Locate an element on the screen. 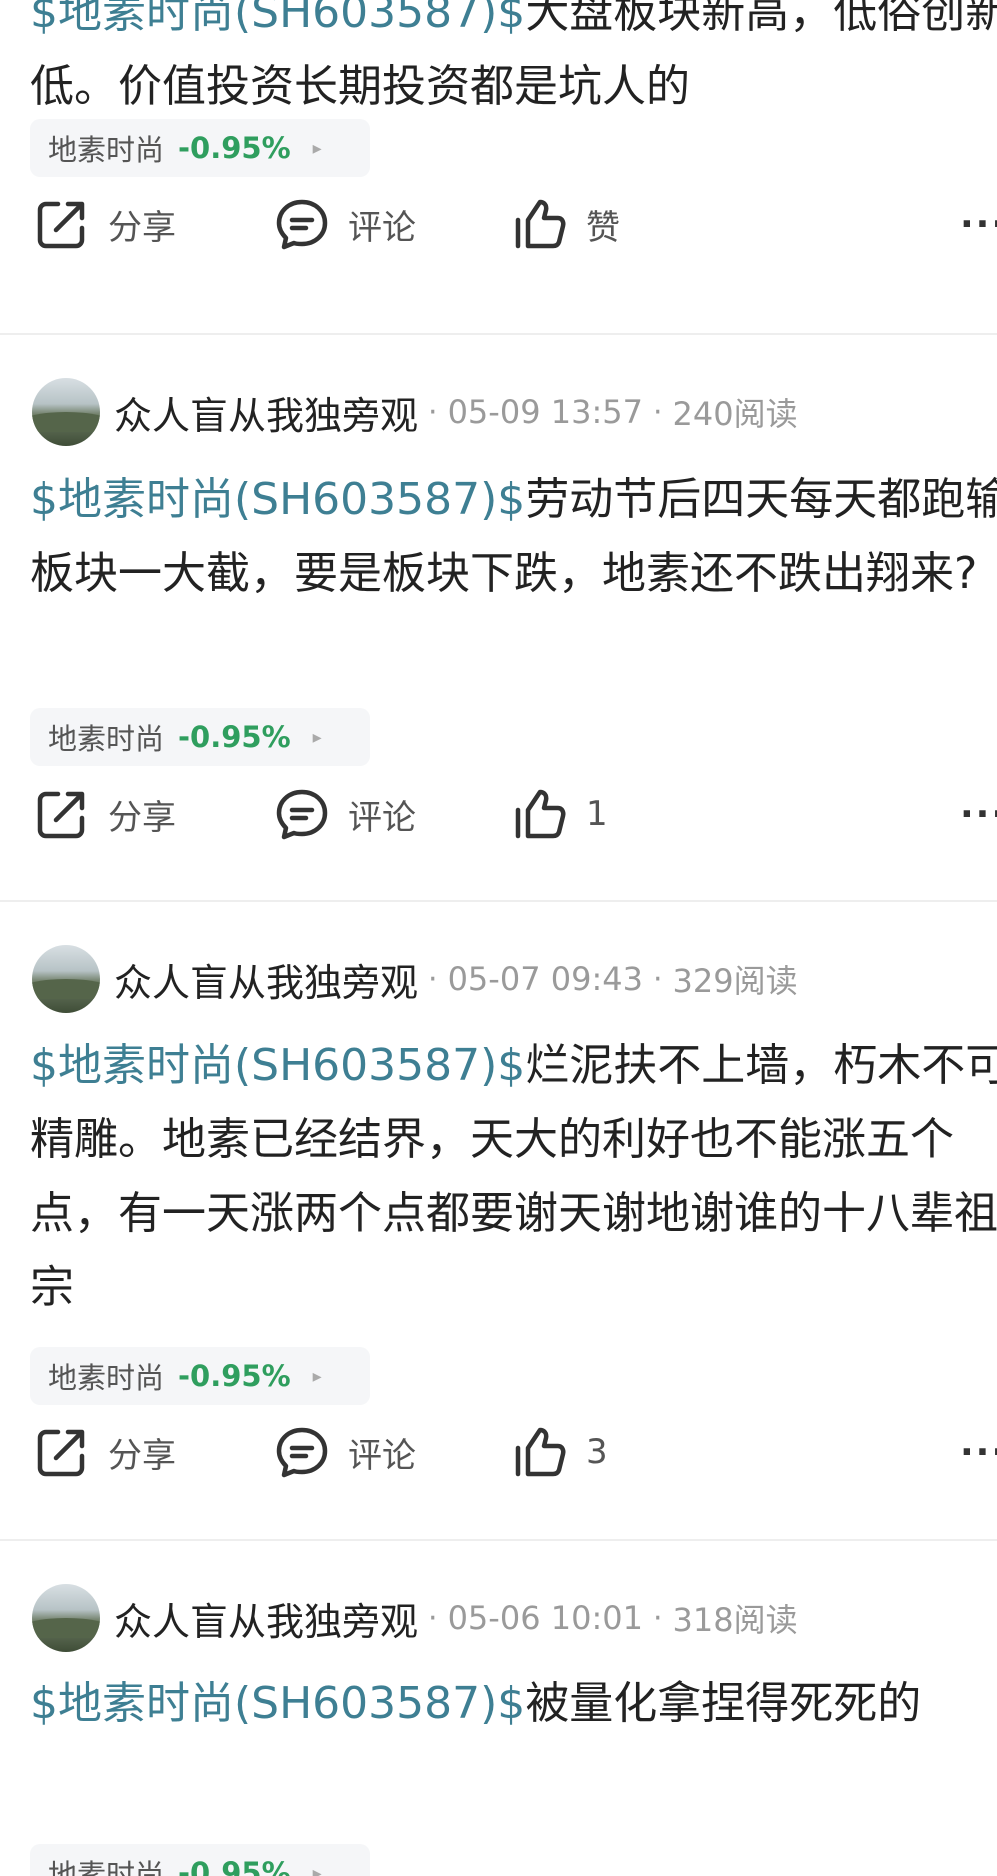 The height and width of the screenshot is (1876, 997). like-label: 赞 is located at coordinates (603, 227).